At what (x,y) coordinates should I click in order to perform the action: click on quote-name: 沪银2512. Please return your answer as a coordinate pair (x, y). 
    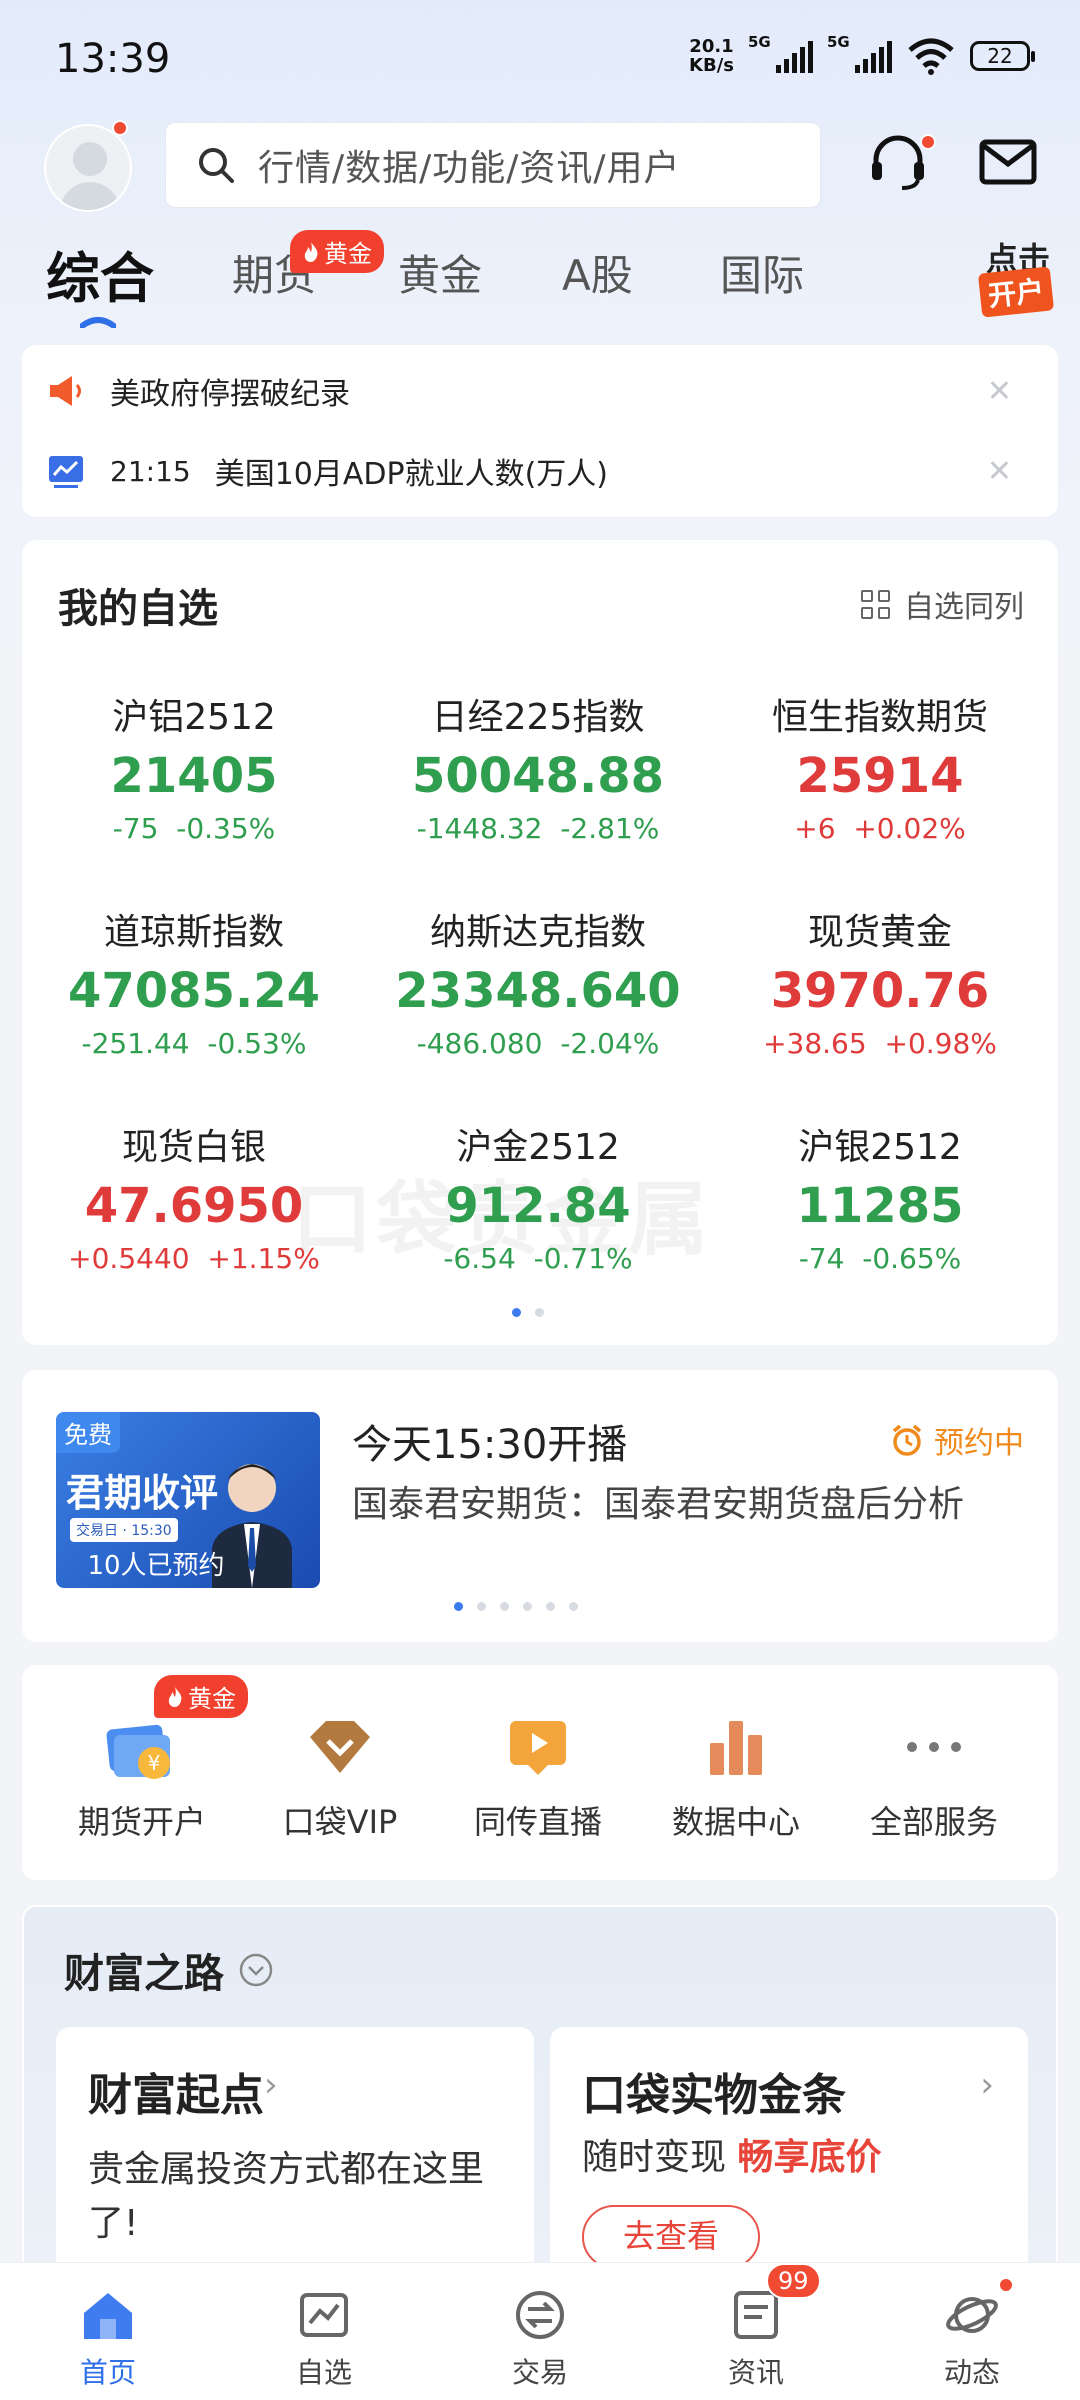
    Looking at the image, I should click on (880, 1147).